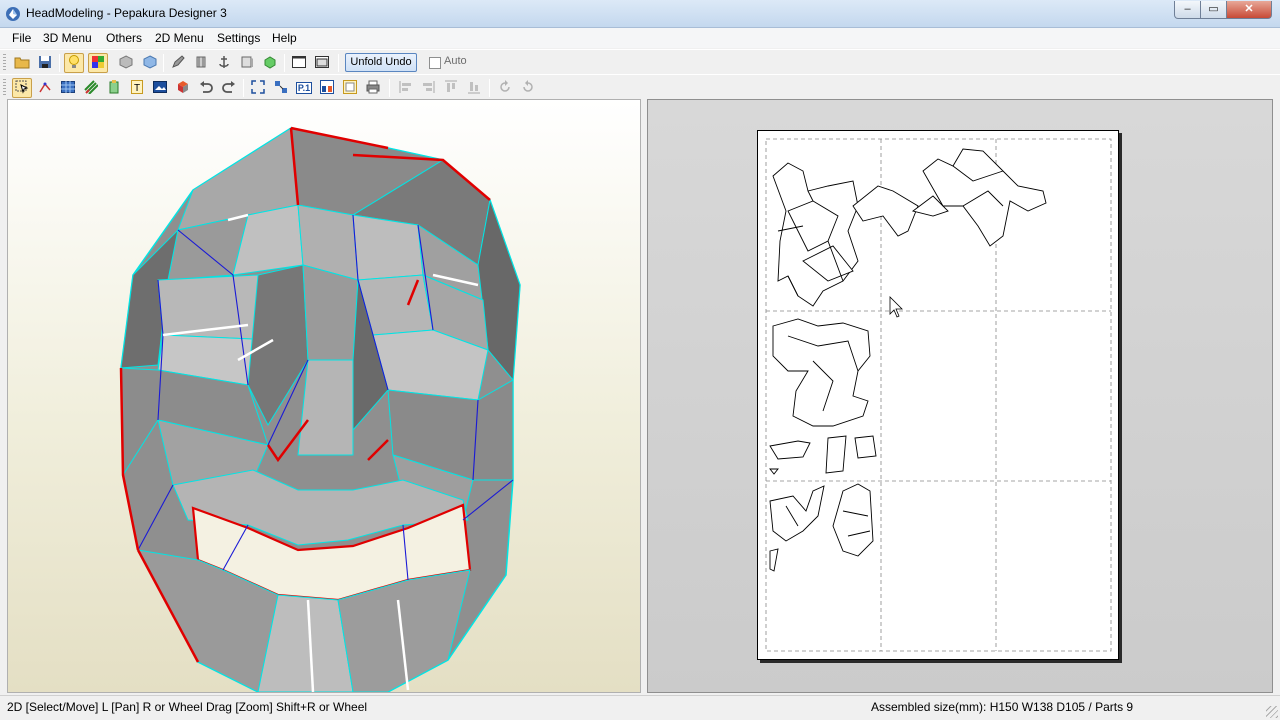 The width and height of the screenshot is (1280, 720). Describe the element at coordinates (350, 88) in the screenshot. I see `print-preview-button` at that location.